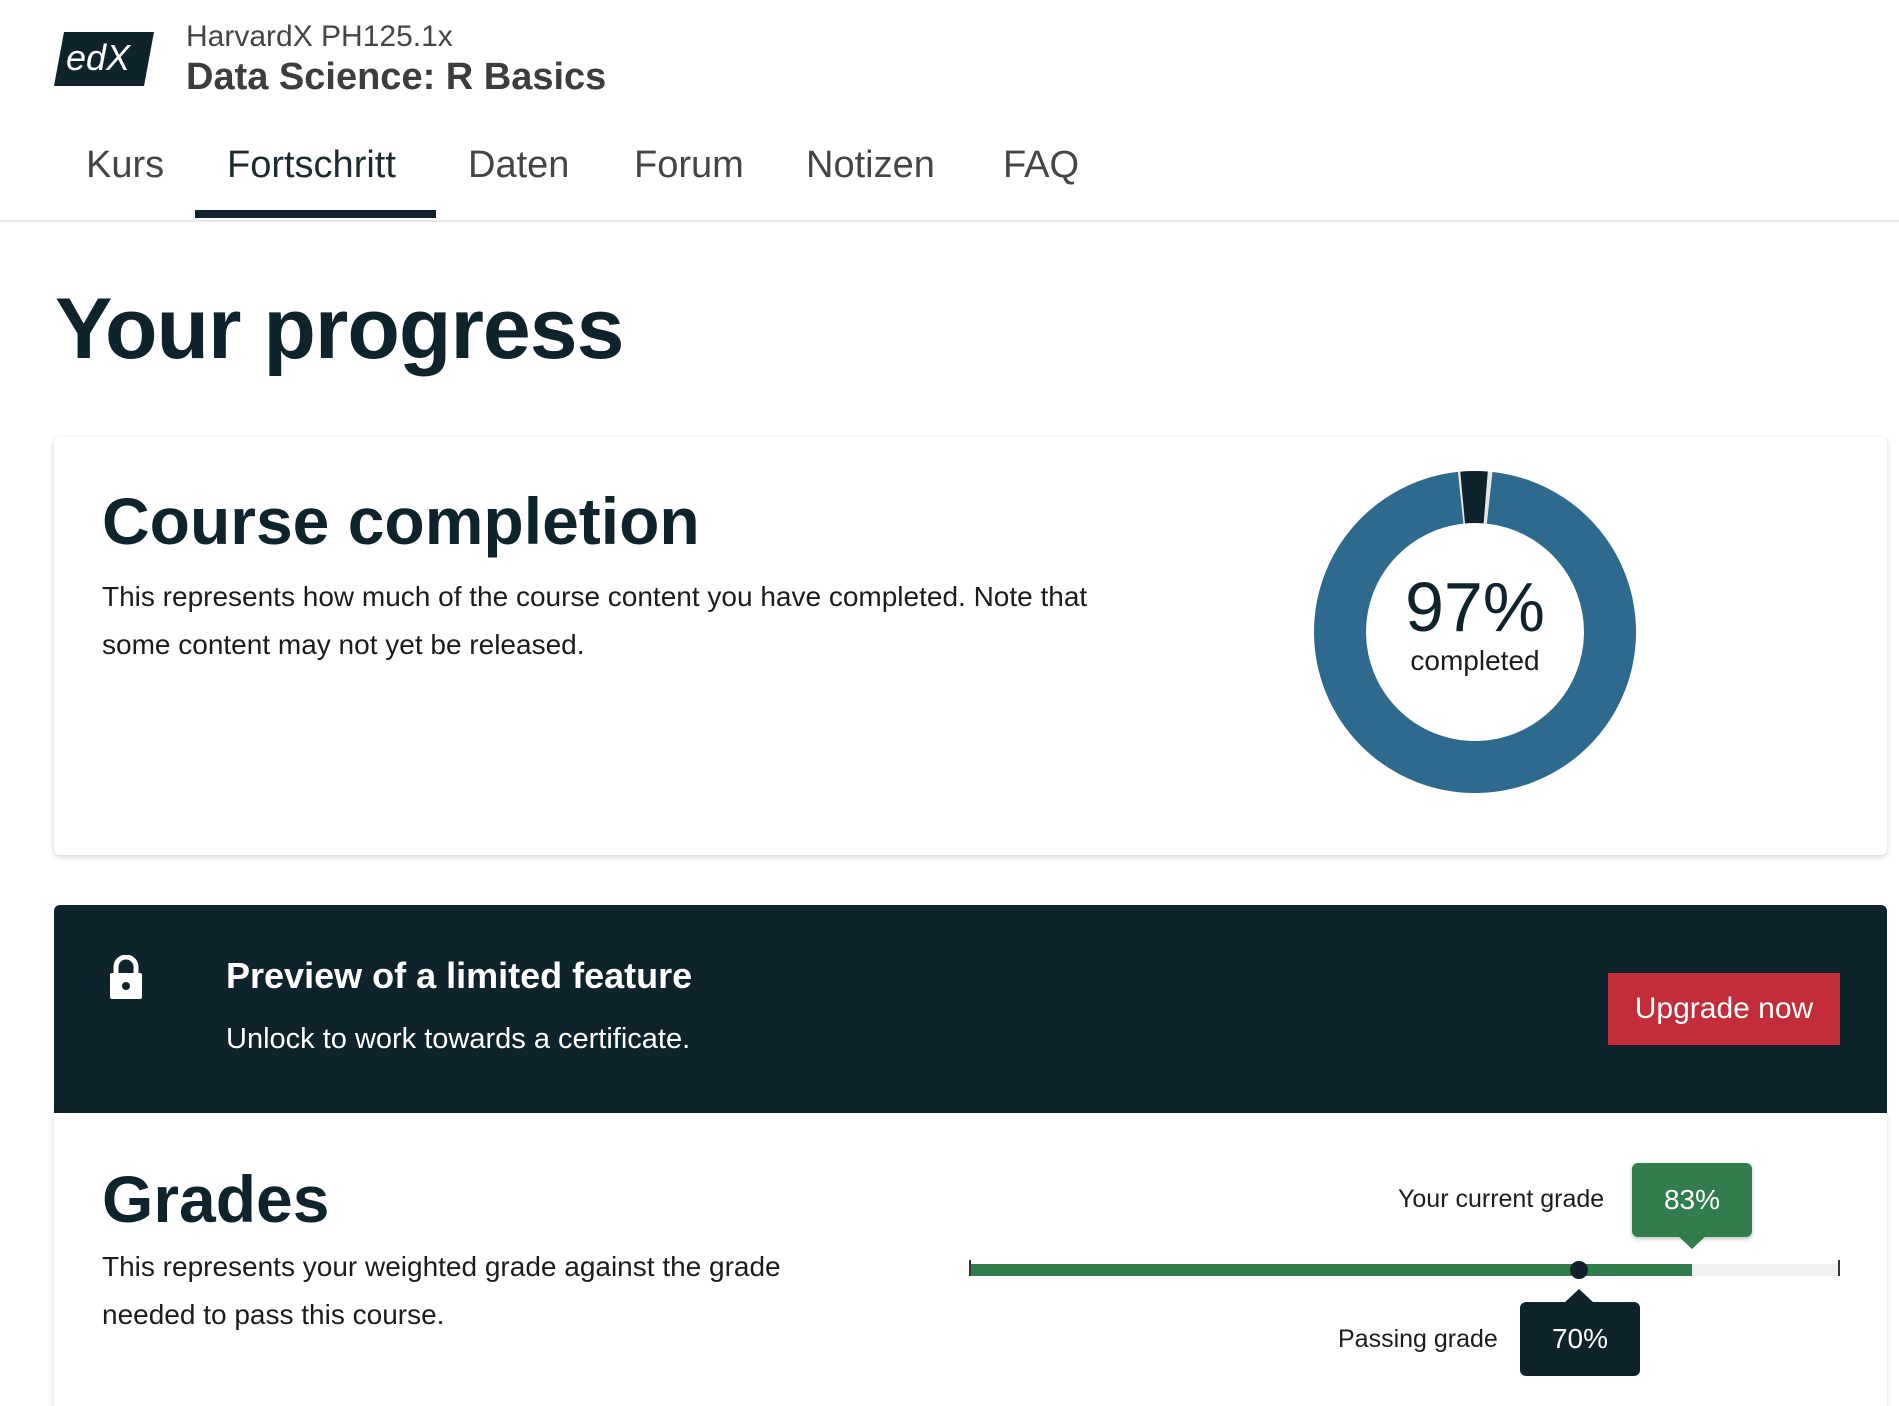  What do you see at coordinates (1839, 1268) in the screenshot?
I see `grade-bar-end-tick` at bounding box center [1839, 1268].